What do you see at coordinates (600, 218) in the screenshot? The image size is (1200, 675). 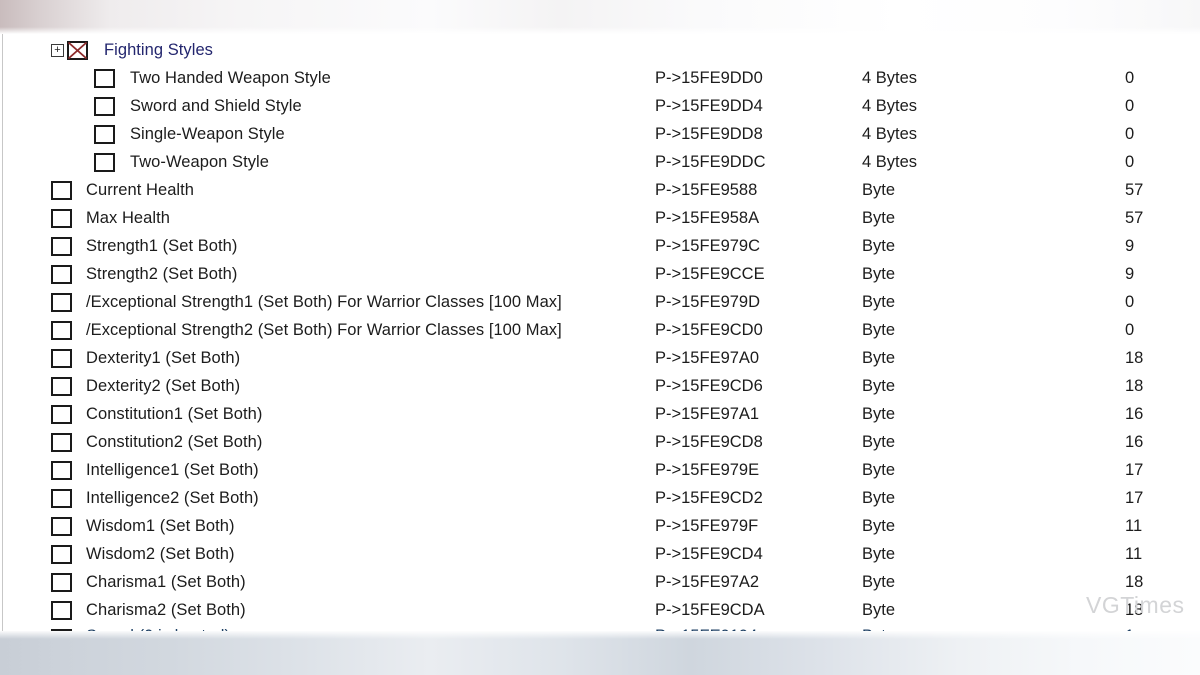 I see `table-row: Max Health P->15FE958A Byte 57` at bounding box center [600, 218].